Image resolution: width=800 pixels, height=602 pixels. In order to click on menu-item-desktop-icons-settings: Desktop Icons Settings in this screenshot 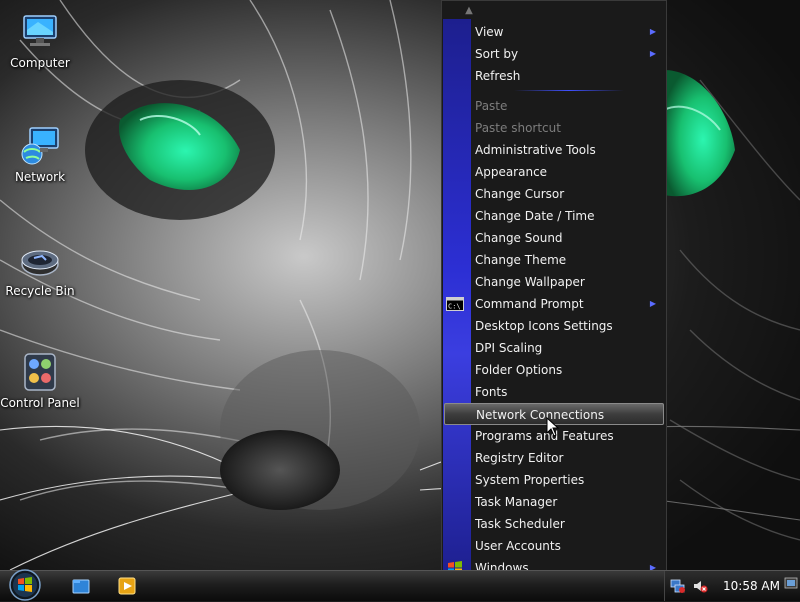, I will do `click(554, 326)`.